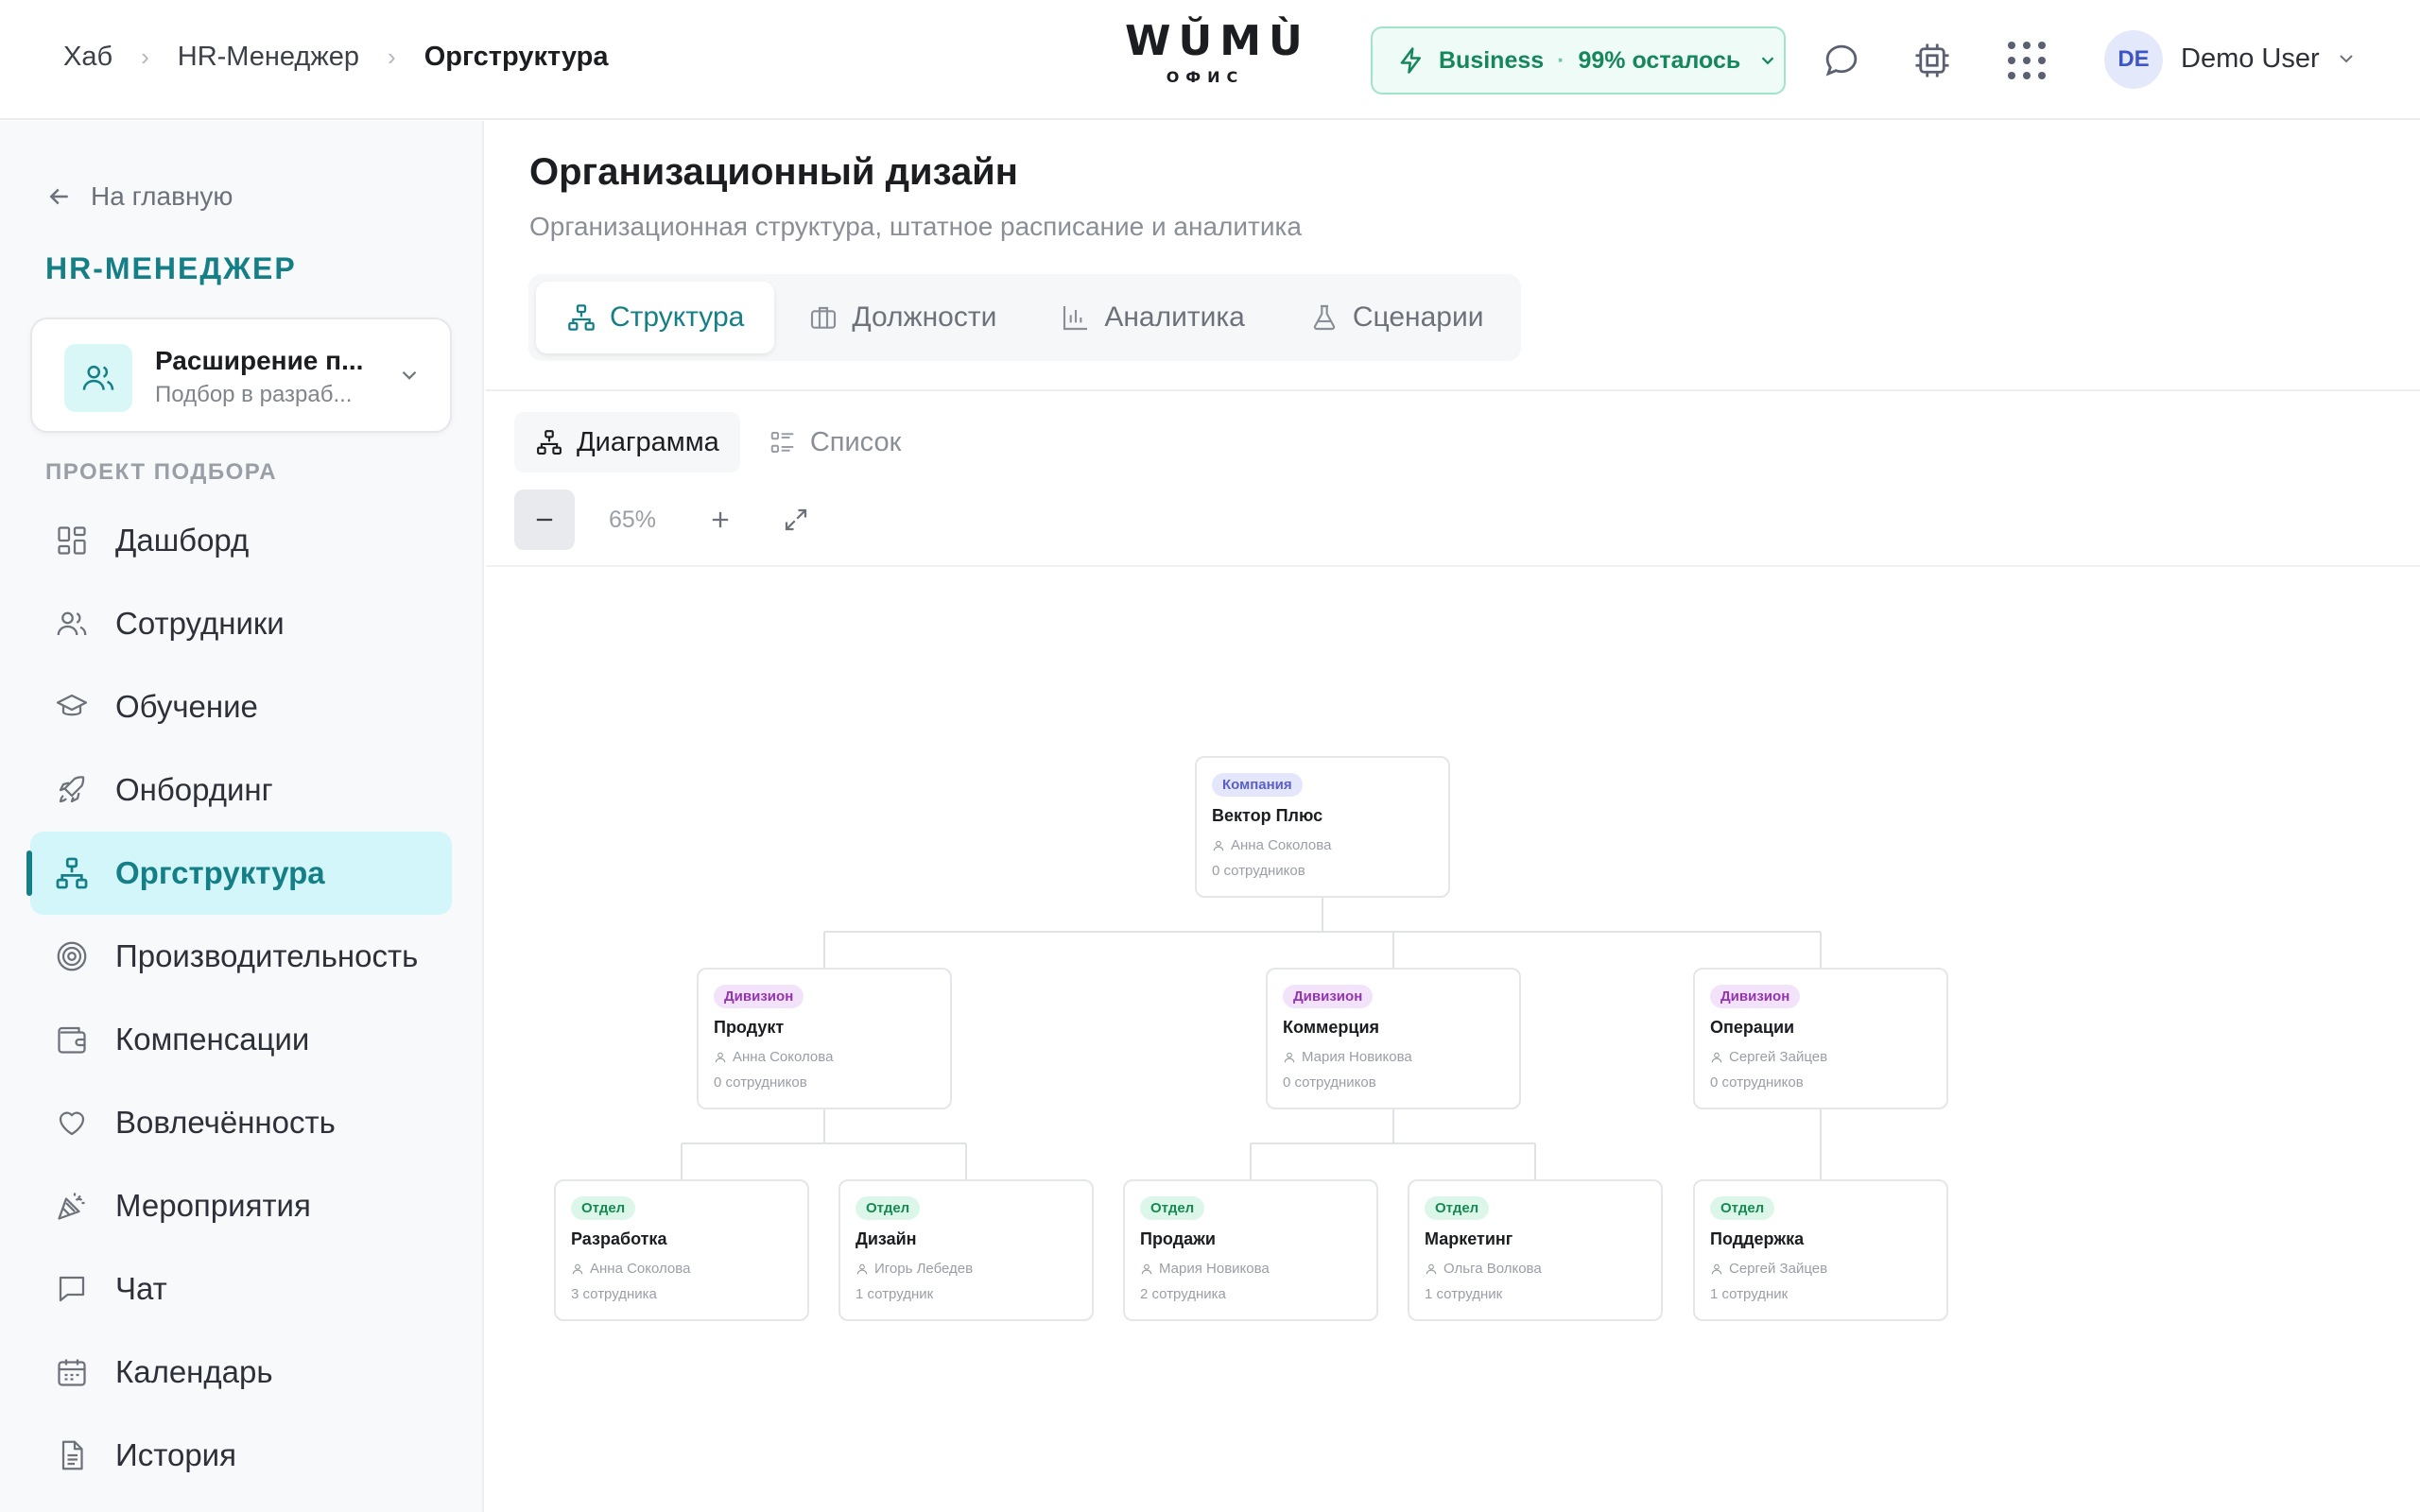 This screenshot has height=1512, width=2420. What do you see at coordinates (632, 519) in the screenshot?
I see `zoom-level: 65%` at bounding box center [632, 519].